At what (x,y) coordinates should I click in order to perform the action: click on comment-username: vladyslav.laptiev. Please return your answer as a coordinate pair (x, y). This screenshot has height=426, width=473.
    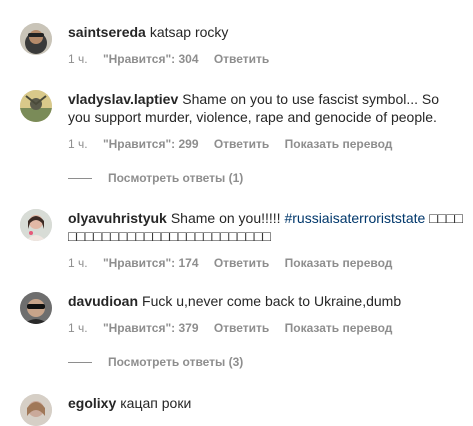
    Looking at the image, I should click on (123, 99).